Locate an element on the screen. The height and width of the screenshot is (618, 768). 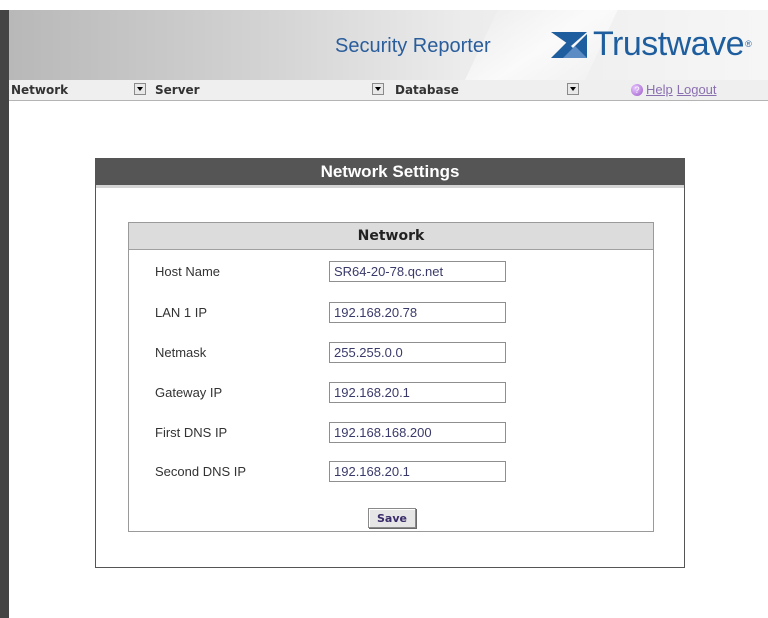
lan1-ip-input is located at coordinates (417, 312).